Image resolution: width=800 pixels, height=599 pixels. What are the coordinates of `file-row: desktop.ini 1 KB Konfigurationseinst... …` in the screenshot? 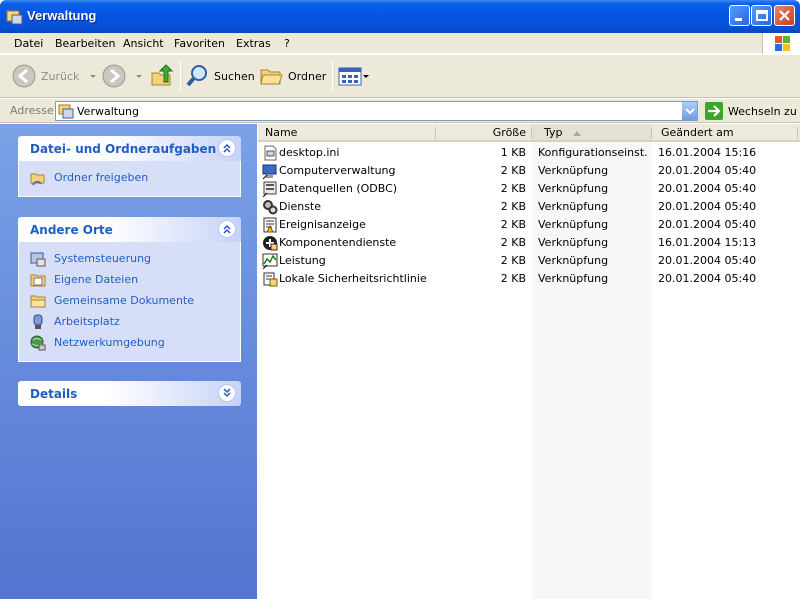 It's located at (529, 153).